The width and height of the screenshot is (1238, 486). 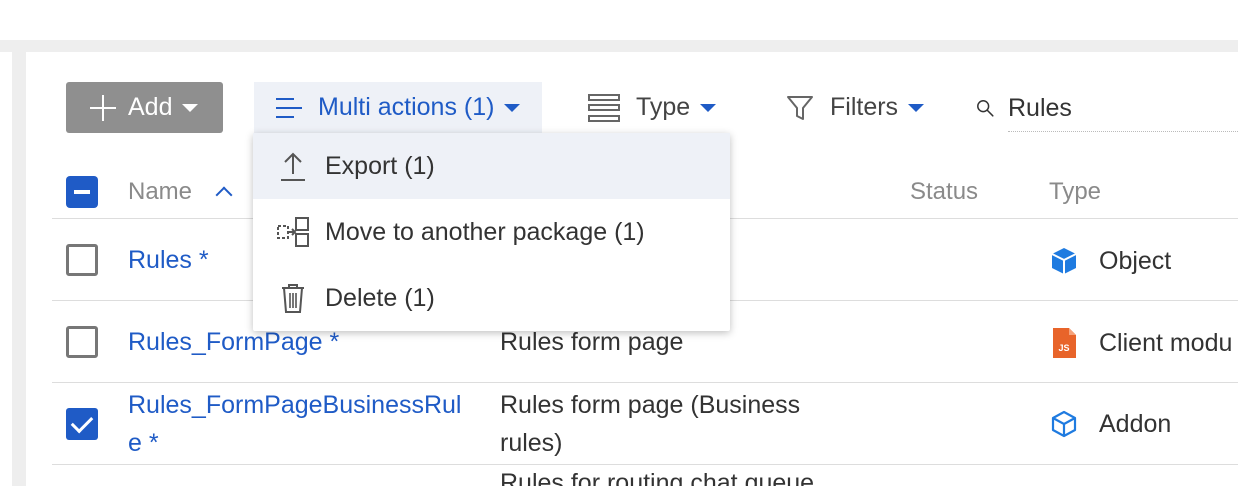 I want to click on row-name-link: Rules *, so click(x=168, y=260).